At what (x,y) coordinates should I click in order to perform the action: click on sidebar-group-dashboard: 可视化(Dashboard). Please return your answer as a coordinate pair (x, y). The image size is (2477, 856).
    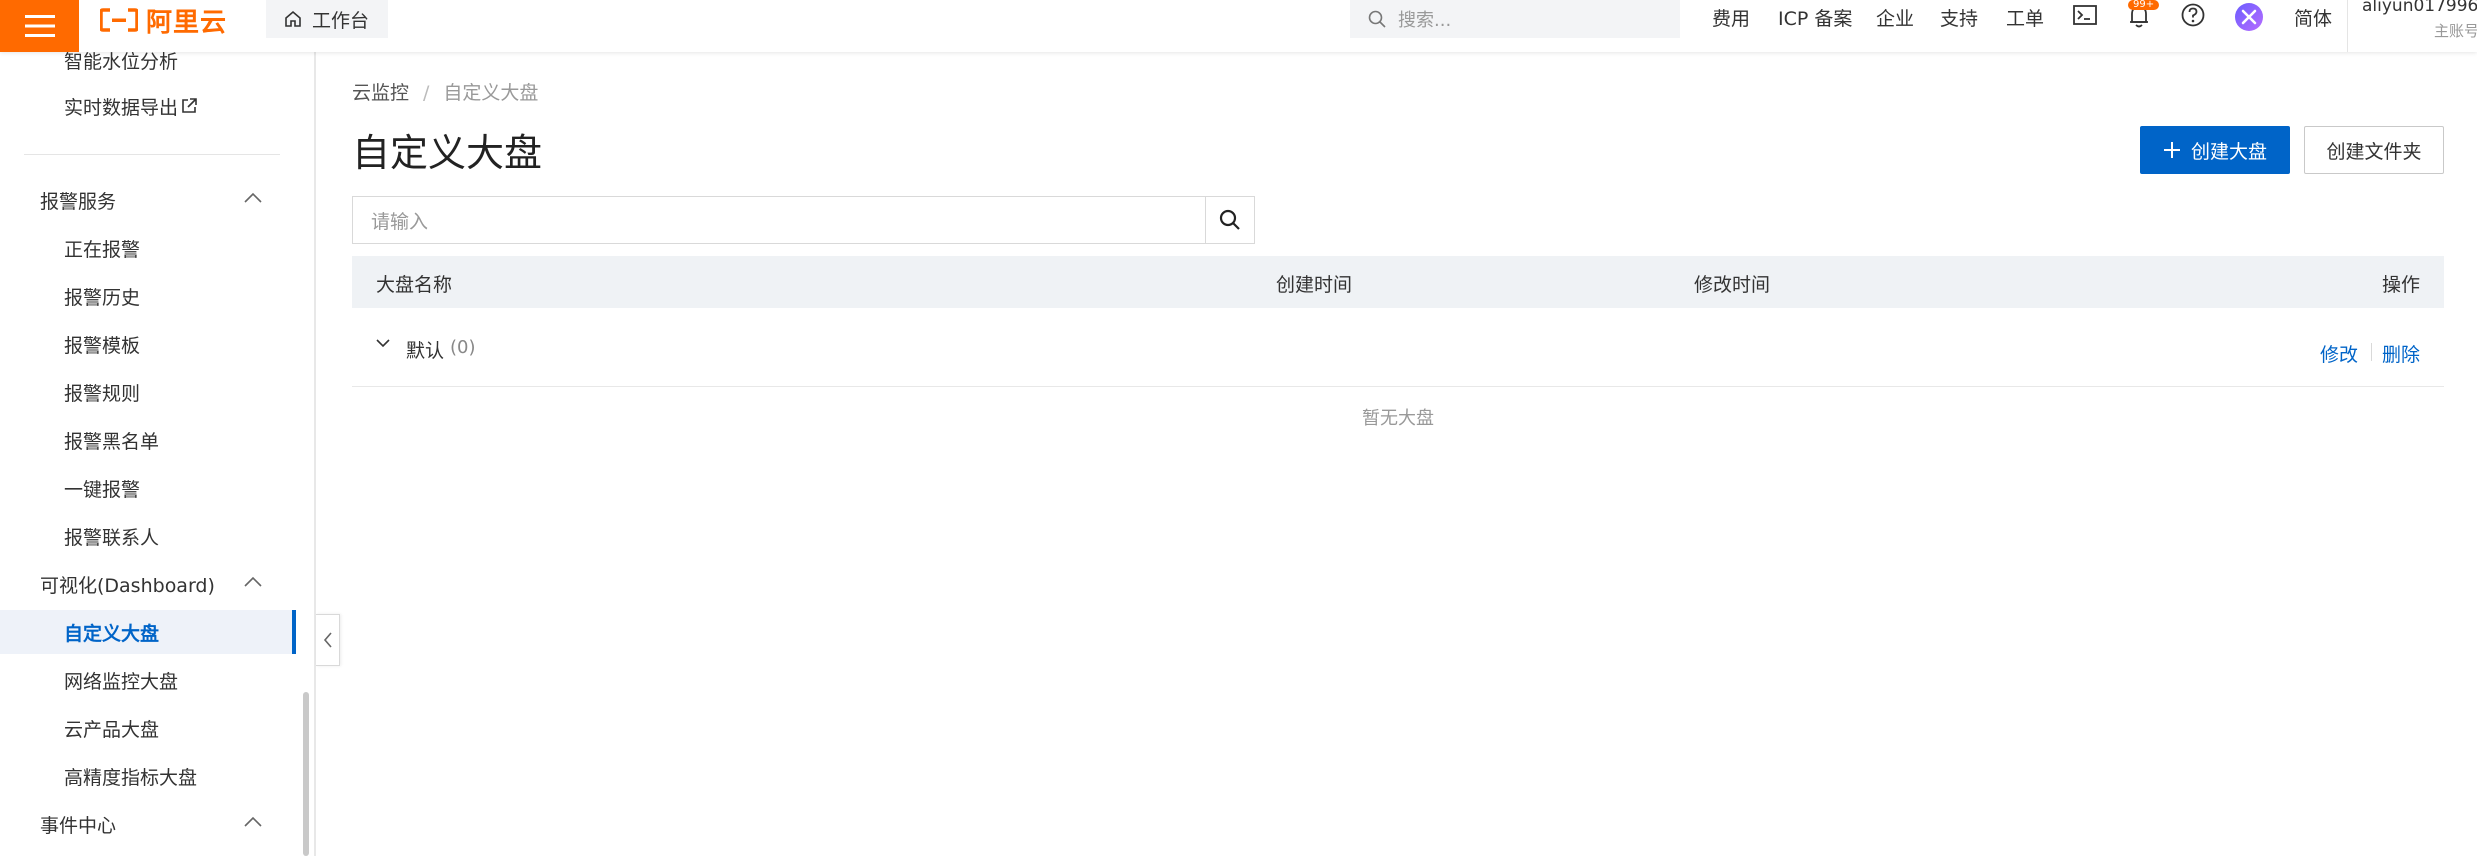
    Looking at the image, I should click on (148, 584).